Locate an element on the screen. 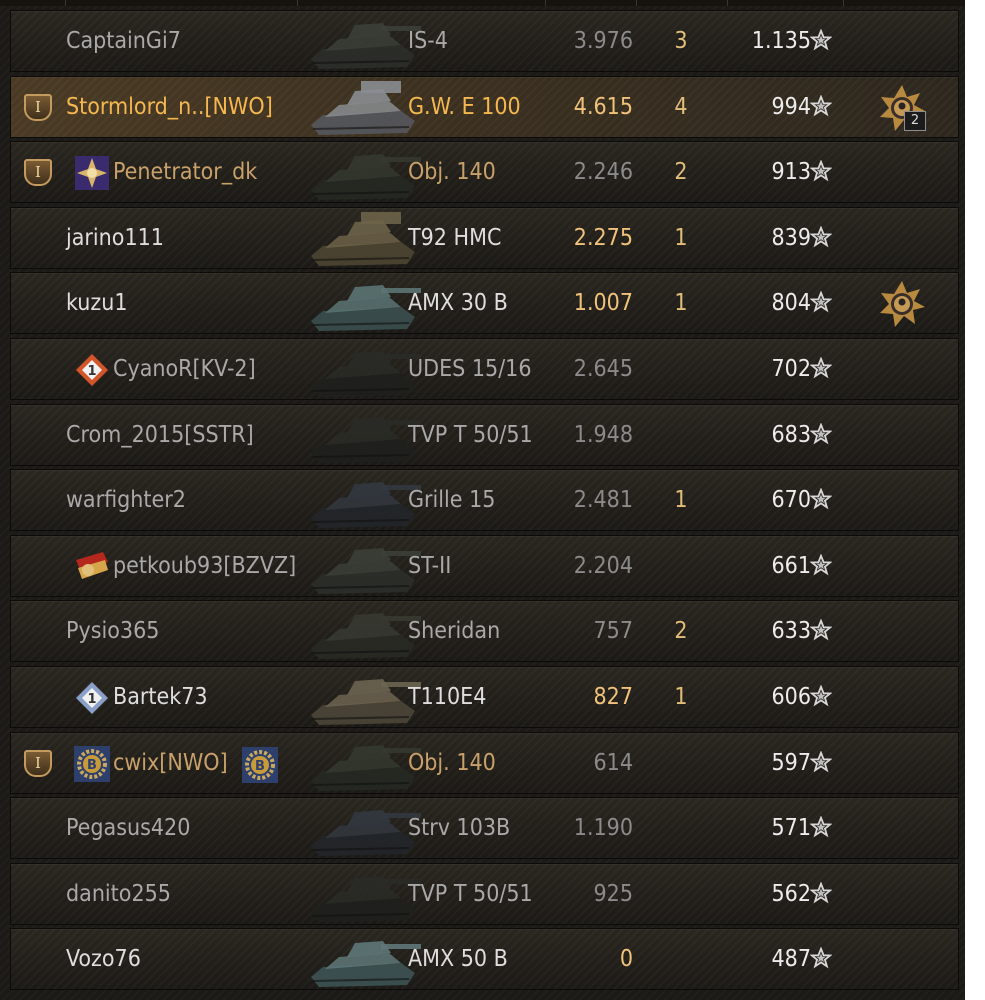 This screenshot has height=1000, width=985. player-row: Vozo76 AMX 50 B 0 487 is located at coordinates (484, 959).